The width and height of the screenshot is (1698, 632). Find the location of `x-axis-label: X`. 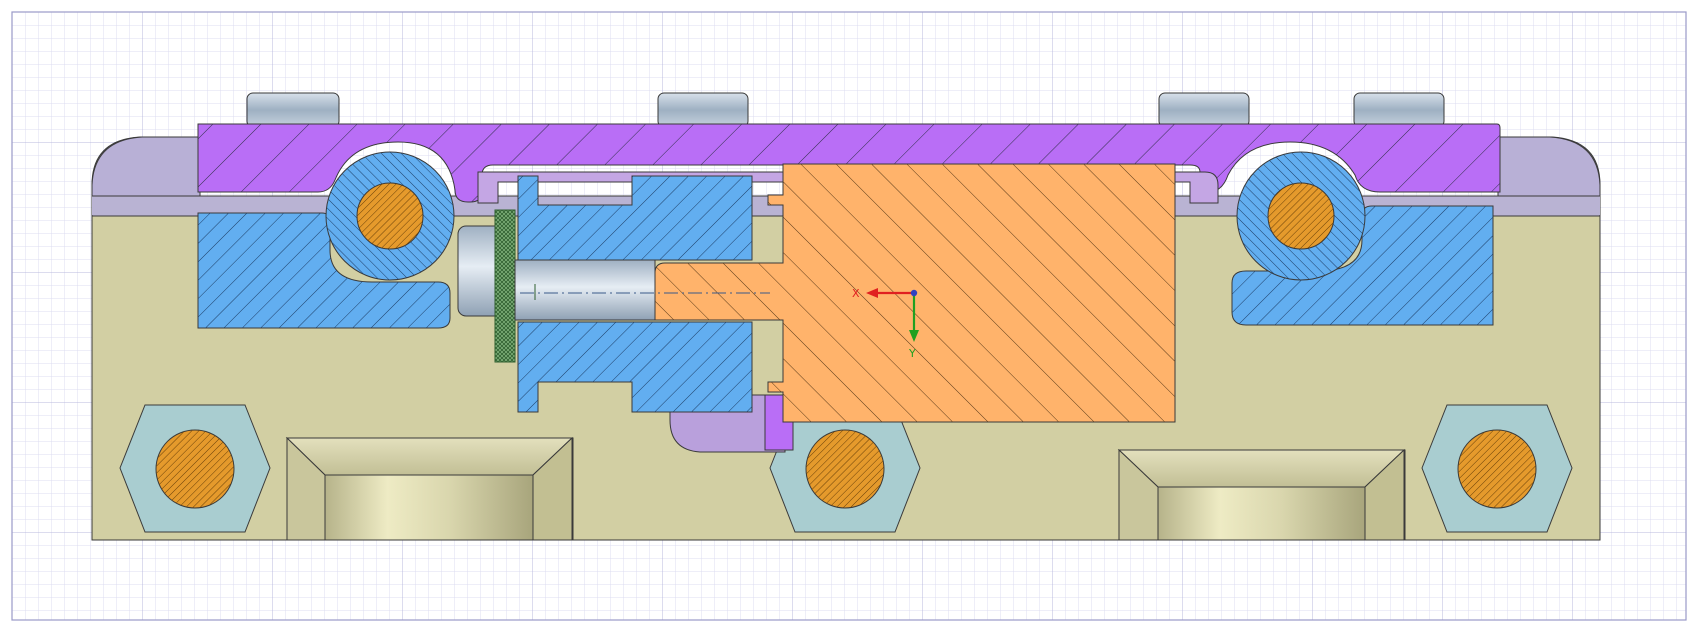

x-axis-label: X is located at coordinates (856, 293).